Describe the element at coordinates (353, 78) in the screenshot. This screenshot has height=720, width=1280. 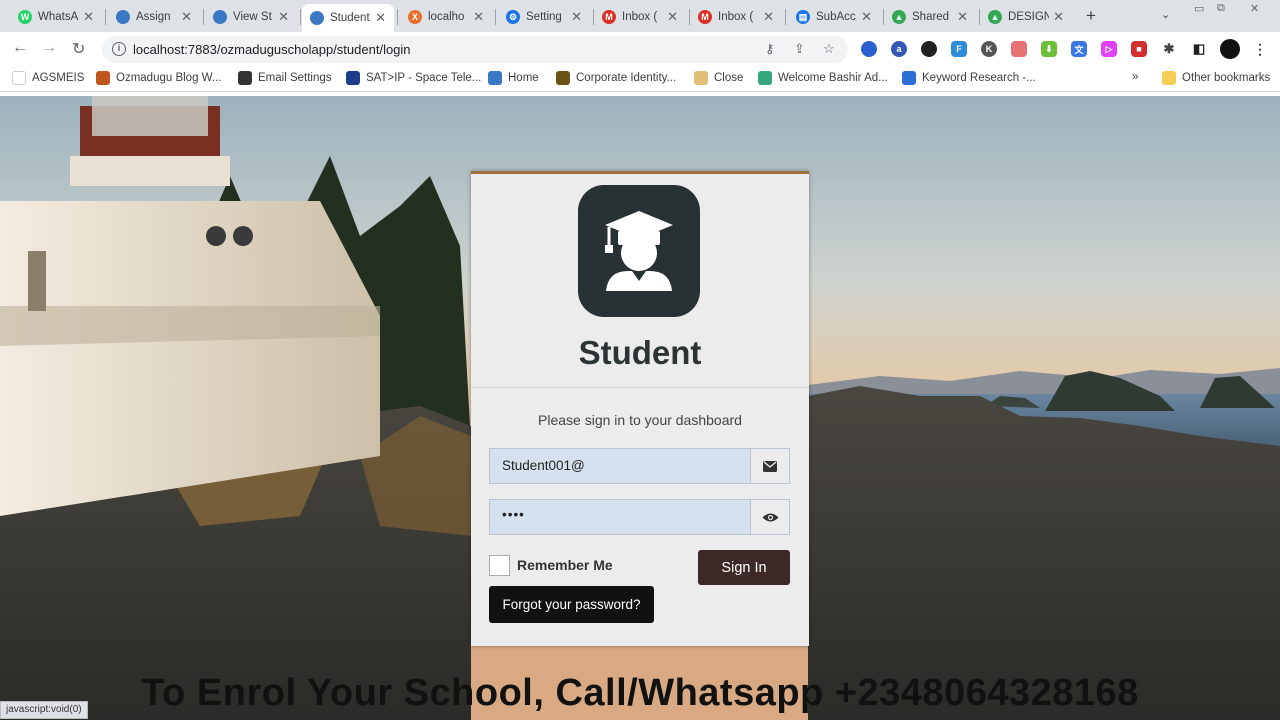
I see `satellite-icon` at that location.